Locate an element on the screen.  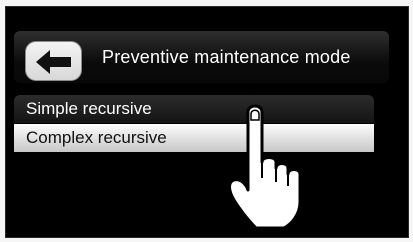
left-arrow-icon is located at coordinates (53, 62).